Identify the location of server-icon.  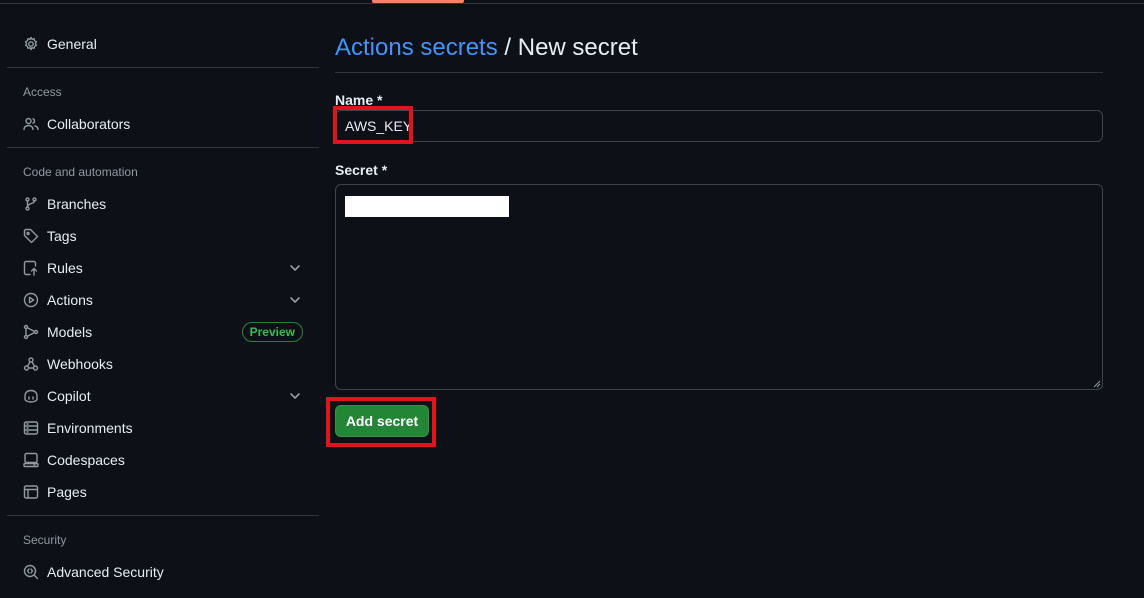
(31, 428).